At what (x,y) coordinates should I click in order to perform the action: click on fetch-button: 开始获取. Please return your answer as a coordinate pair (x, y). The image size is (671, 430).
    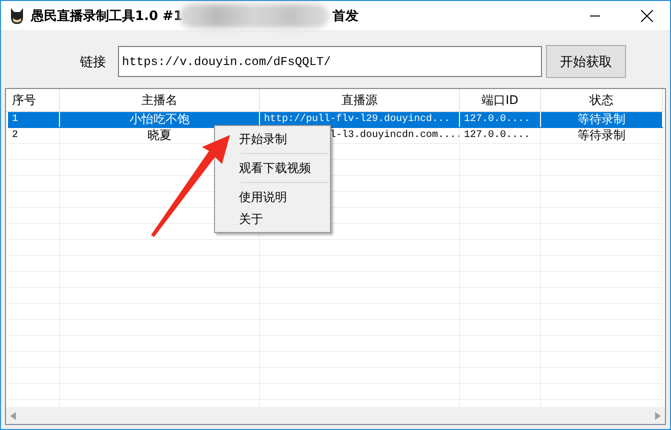
    Looking at the image, I should click on (586, 61).